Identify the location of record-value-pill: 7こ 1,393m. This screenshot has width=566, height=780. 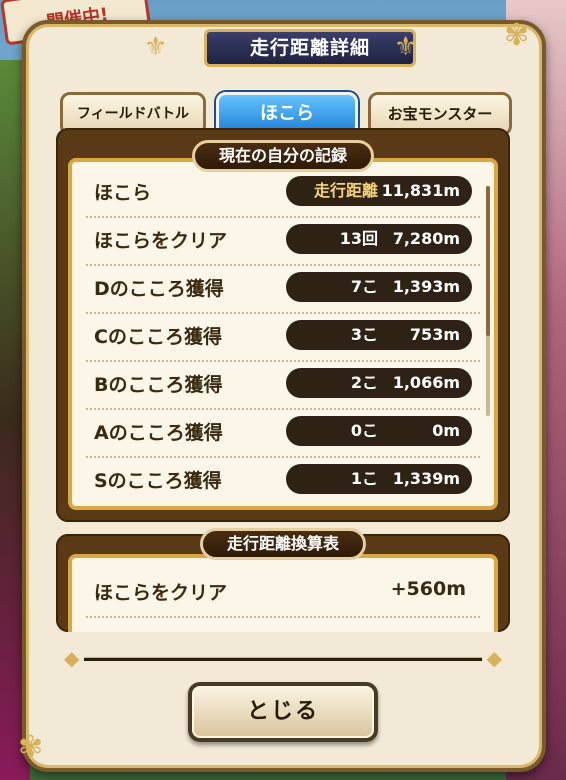
(379, 287).